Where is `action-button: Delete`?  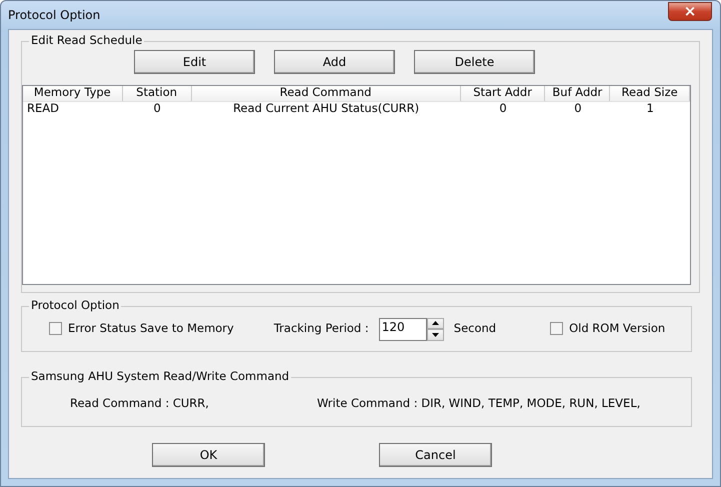
action-button: Delete is located at coordinates (474, 62).